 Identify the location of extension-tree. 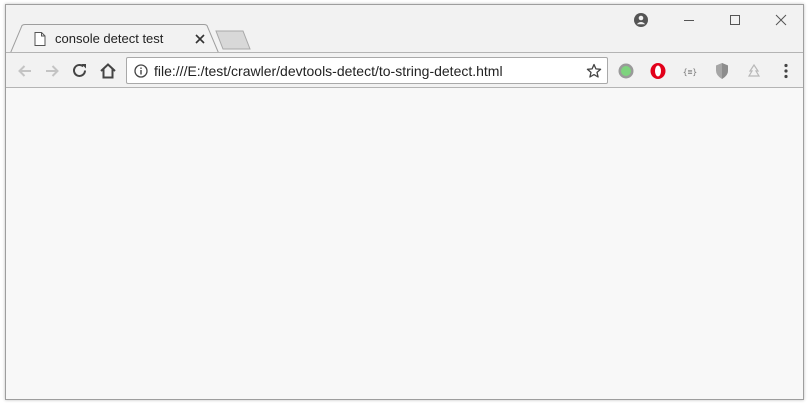
(754, 71).